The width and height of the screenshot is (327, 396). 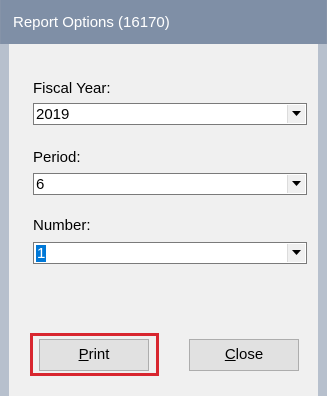 I want to click on fiscal-year-dropdown-button, so click(x=296, y=114).